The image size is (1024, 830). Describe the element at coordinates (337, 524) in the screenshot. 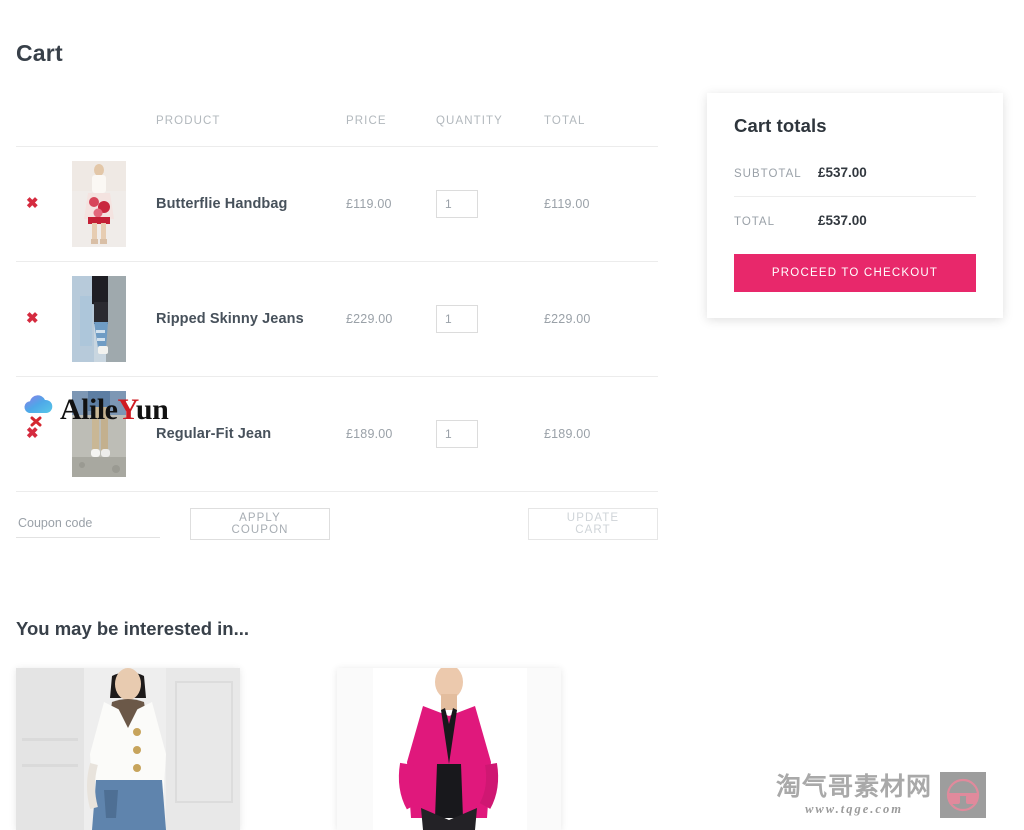

I see `coupon-row: APPLY COUPON UPDATE CART` at that location.